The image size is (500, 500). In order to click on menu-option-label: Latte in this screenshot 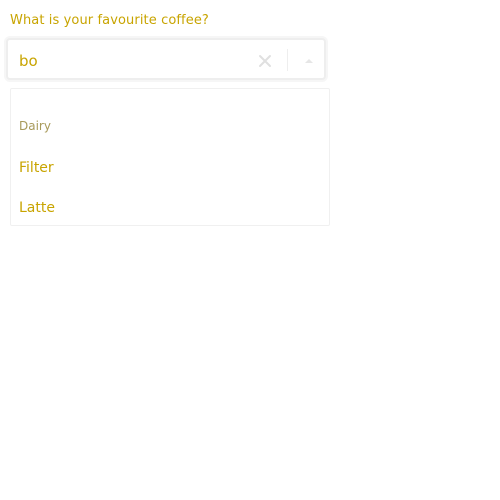, I will do `click(37, 208)`.